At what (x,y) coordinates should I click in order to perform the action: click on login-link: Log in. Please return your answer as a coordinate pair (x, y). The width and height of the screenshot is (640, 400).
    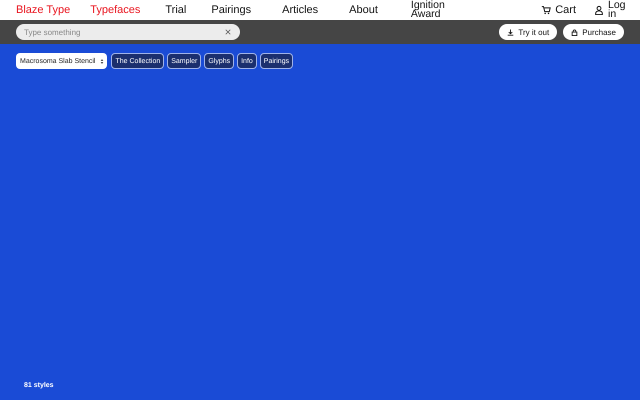
    Looking at the image, I should click on (618, 10).